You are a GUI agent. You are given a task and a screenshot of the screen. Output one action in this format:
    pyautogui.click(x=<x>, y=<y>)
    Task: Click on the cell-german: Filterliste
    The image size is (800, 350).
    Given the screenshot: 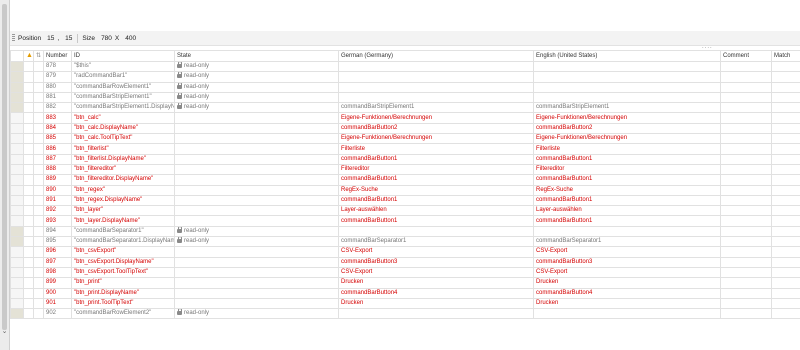 What is the action you would take?
    pyautogui.click(x=436, y=149)
    